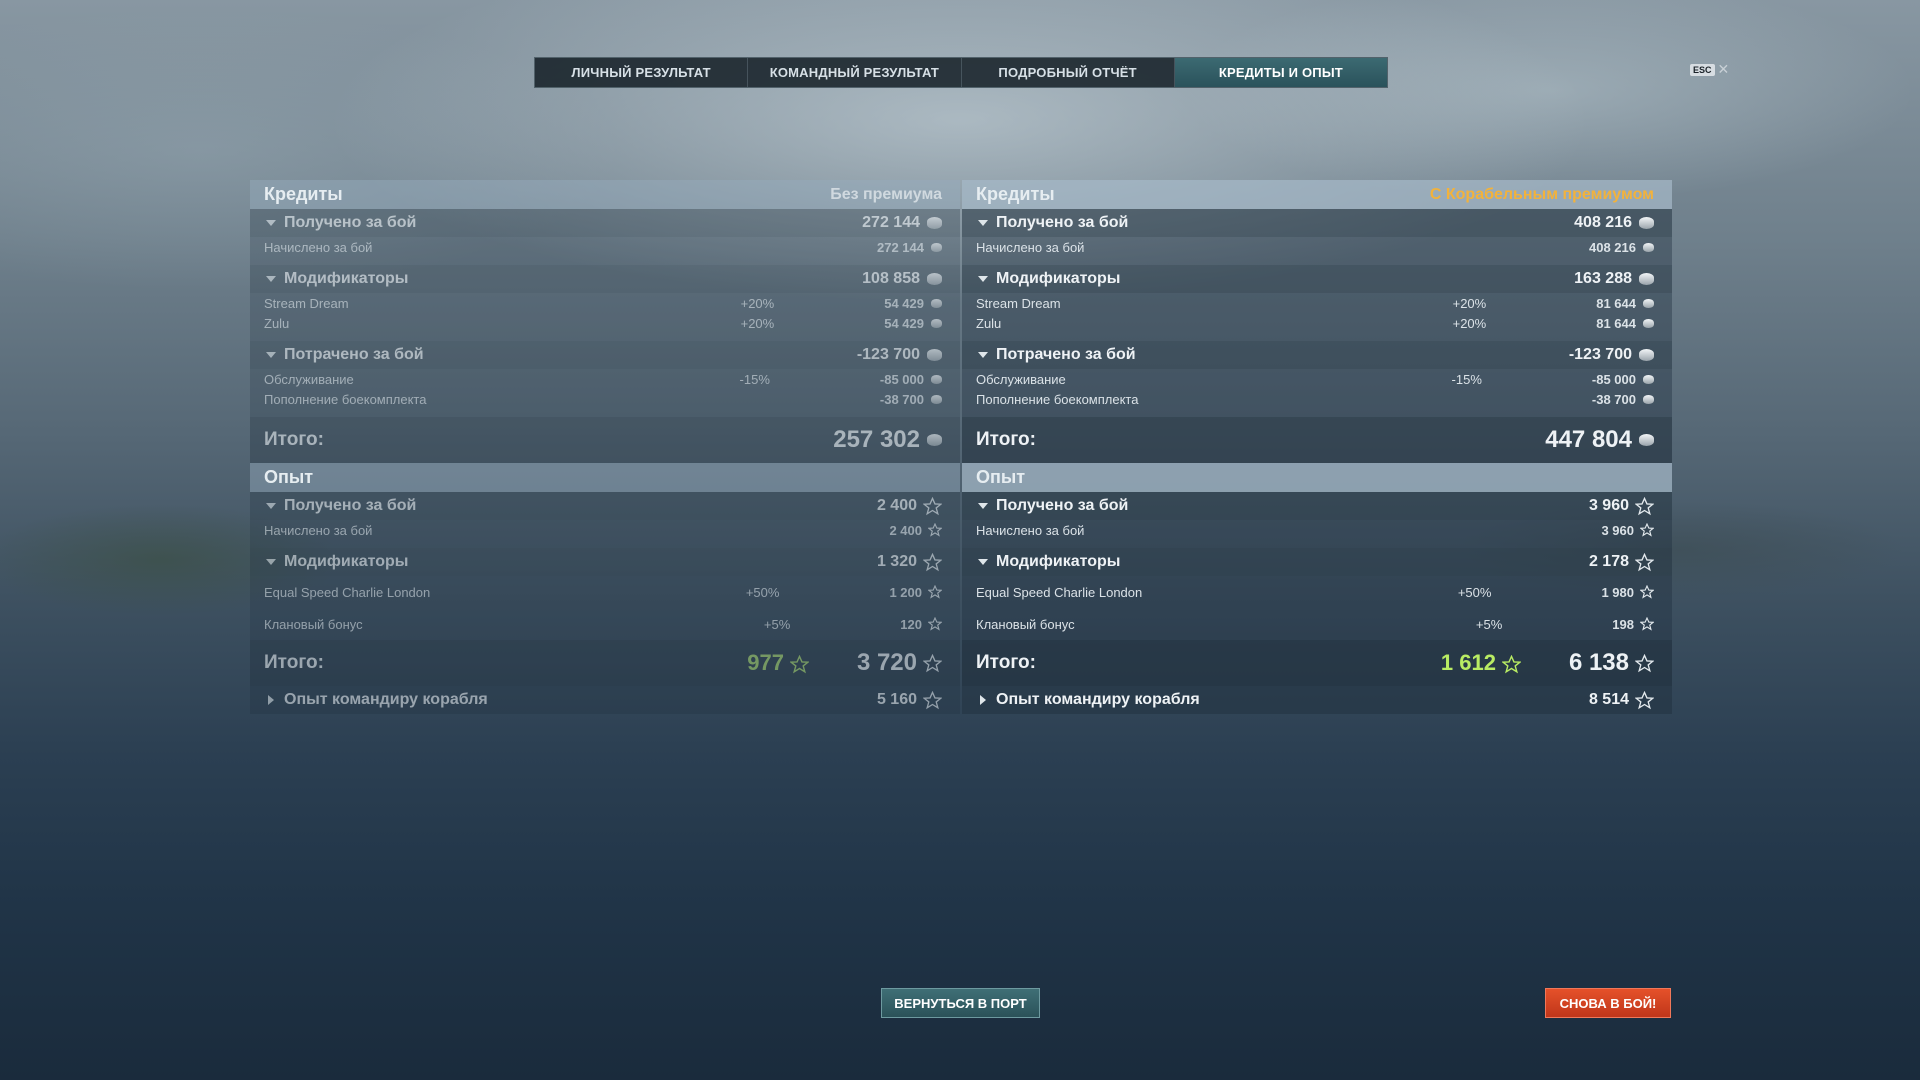 This screenshot has width=1920, height=1080. I want to click on row-value: -85 000, so click(1613, 379).